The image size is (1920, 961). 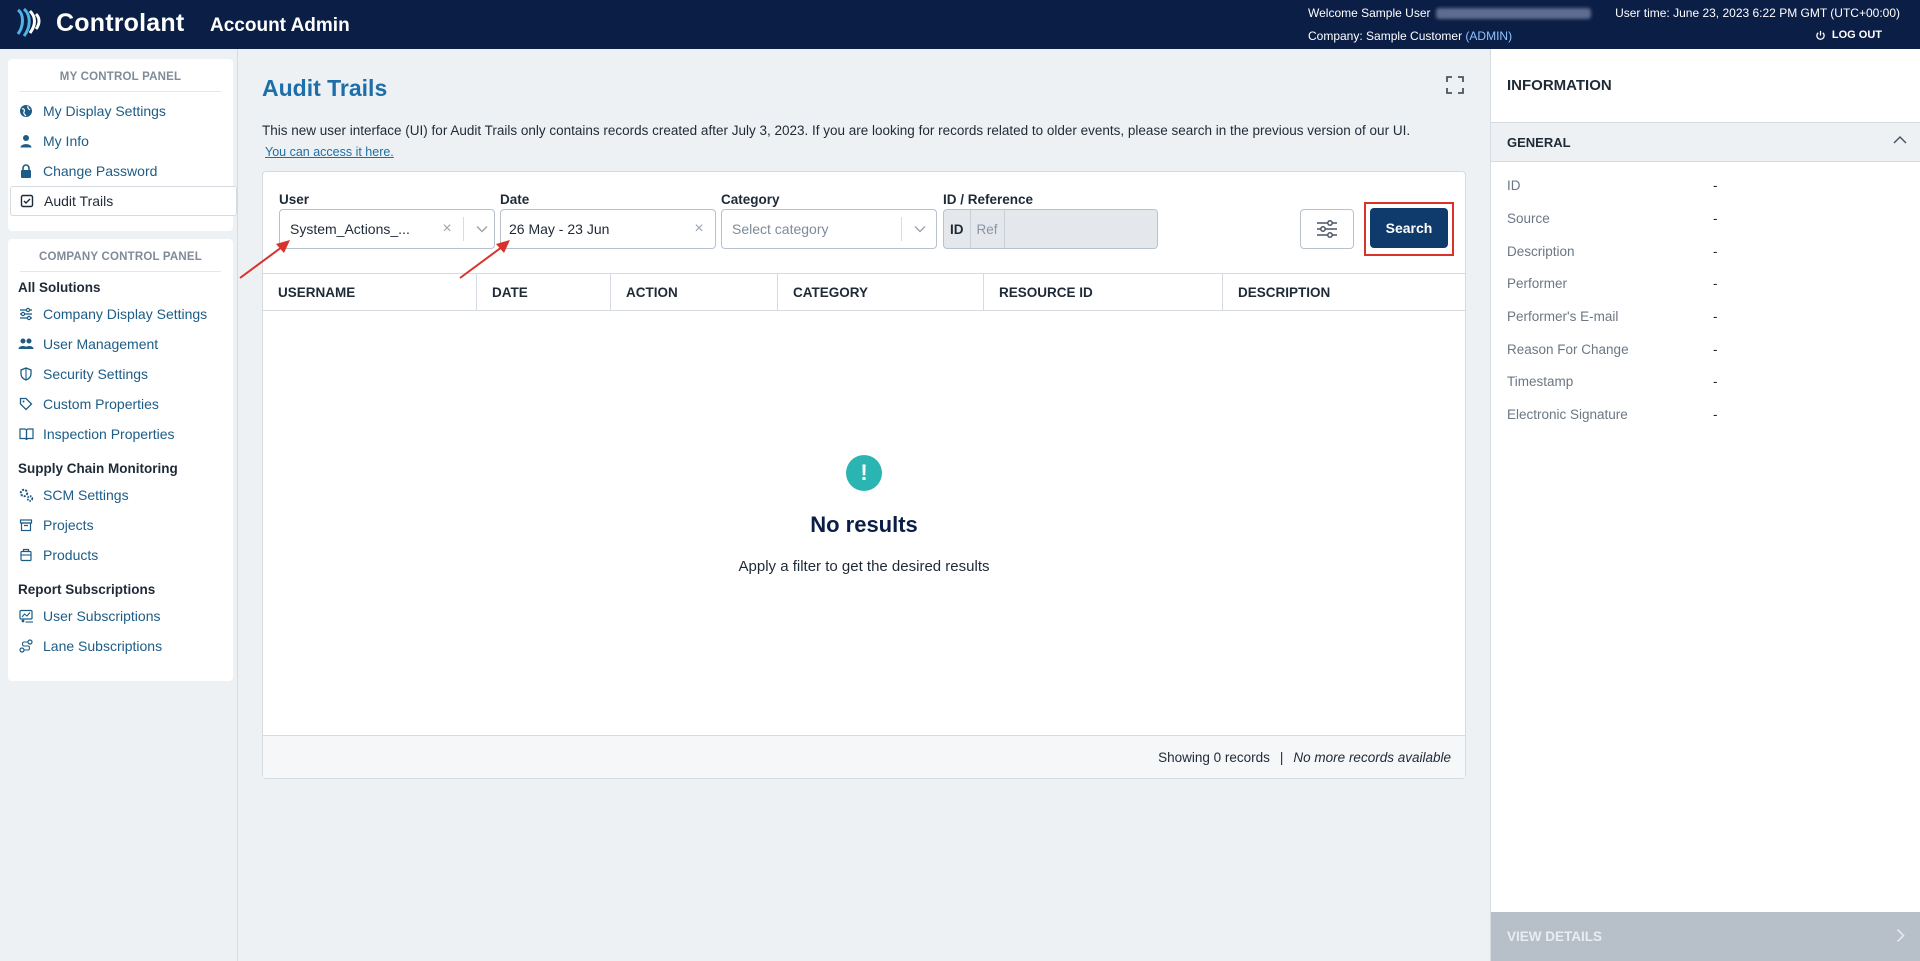 I want to click on column-header-action: ACTION, so click(x=694, y=292).